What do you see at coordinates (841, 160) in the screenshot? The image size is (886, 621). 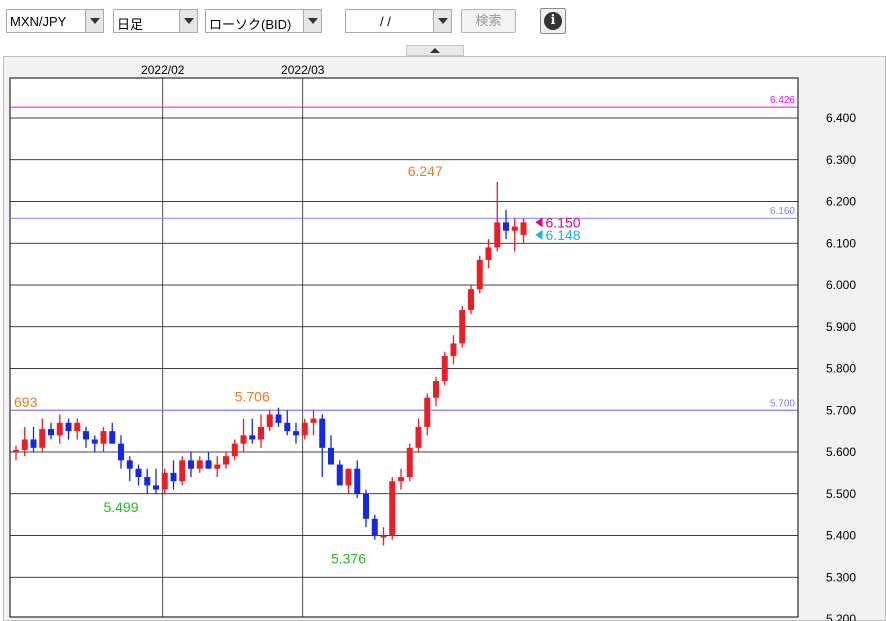 I see `y-tick-label: 6.300` at bounding box center [841, 160].